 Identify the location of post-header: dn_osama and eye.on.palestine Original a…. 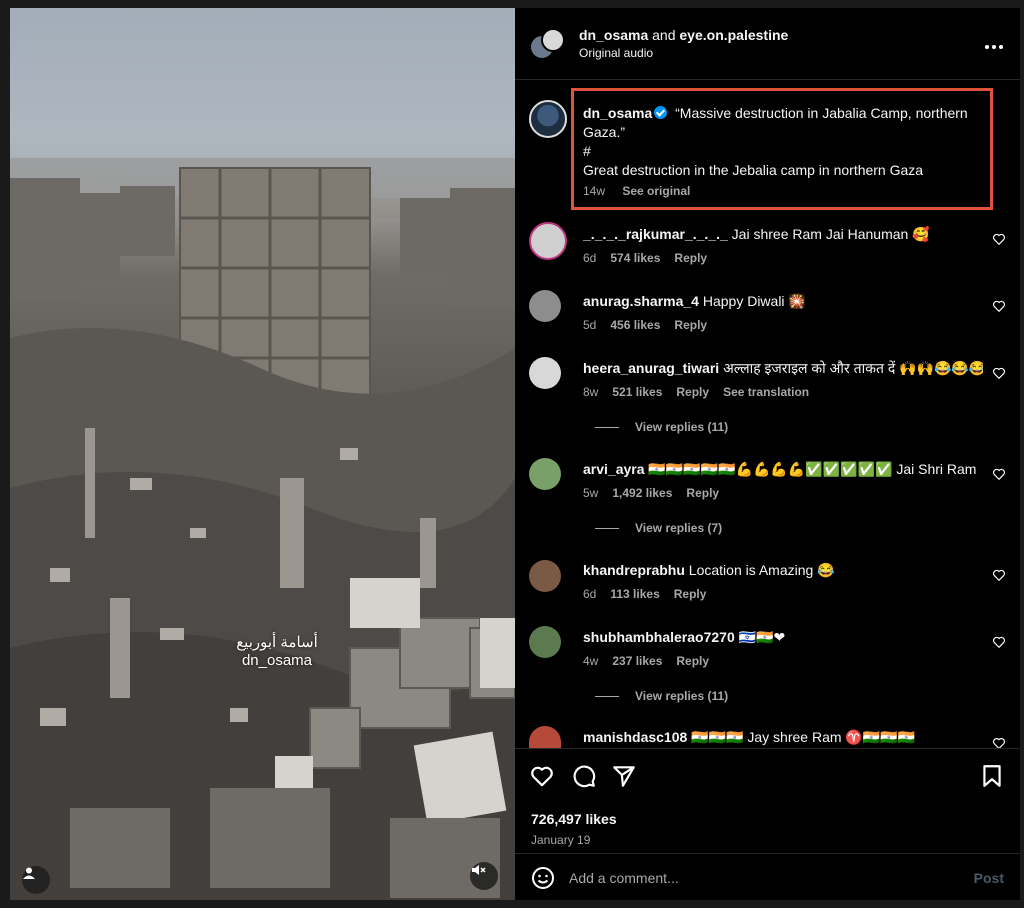
(767, 44).